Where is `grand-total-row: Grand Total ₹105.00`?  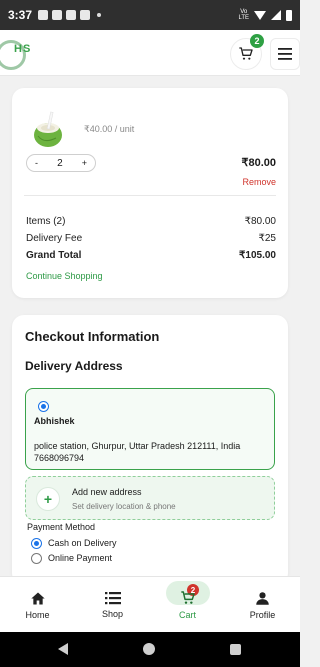
grand-total-row: Grand Total ₹105.00 is located at coordinates (151, 255).